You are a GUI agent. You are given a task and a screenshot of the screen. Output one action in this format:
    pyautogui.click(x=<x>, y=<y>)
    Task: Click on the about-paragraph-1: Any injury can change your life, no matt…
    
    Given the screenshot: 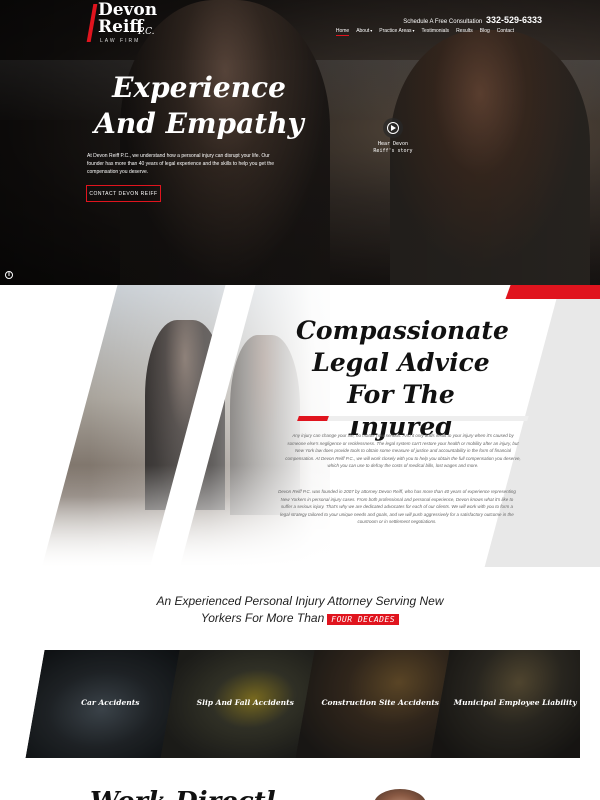 What is the action you would take?
    pyautogui.click(x=403, y=450)
    